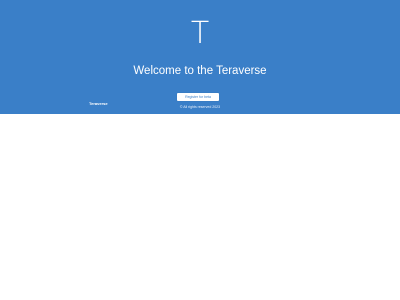  What do you see at coordinates (200, 33) in the screenshot?
I see `logo-mark: T` at bounding box center [200, 33].